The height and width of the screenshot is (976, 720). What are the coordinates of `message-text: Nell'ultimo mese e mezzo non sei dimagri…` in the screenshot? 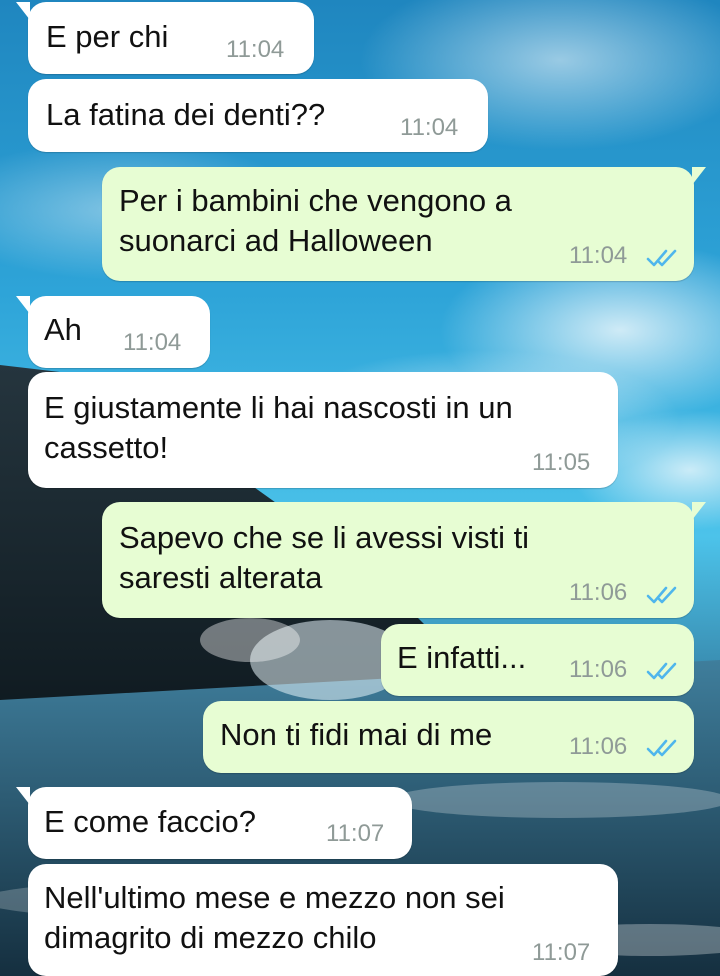 It's located at (274, 917).